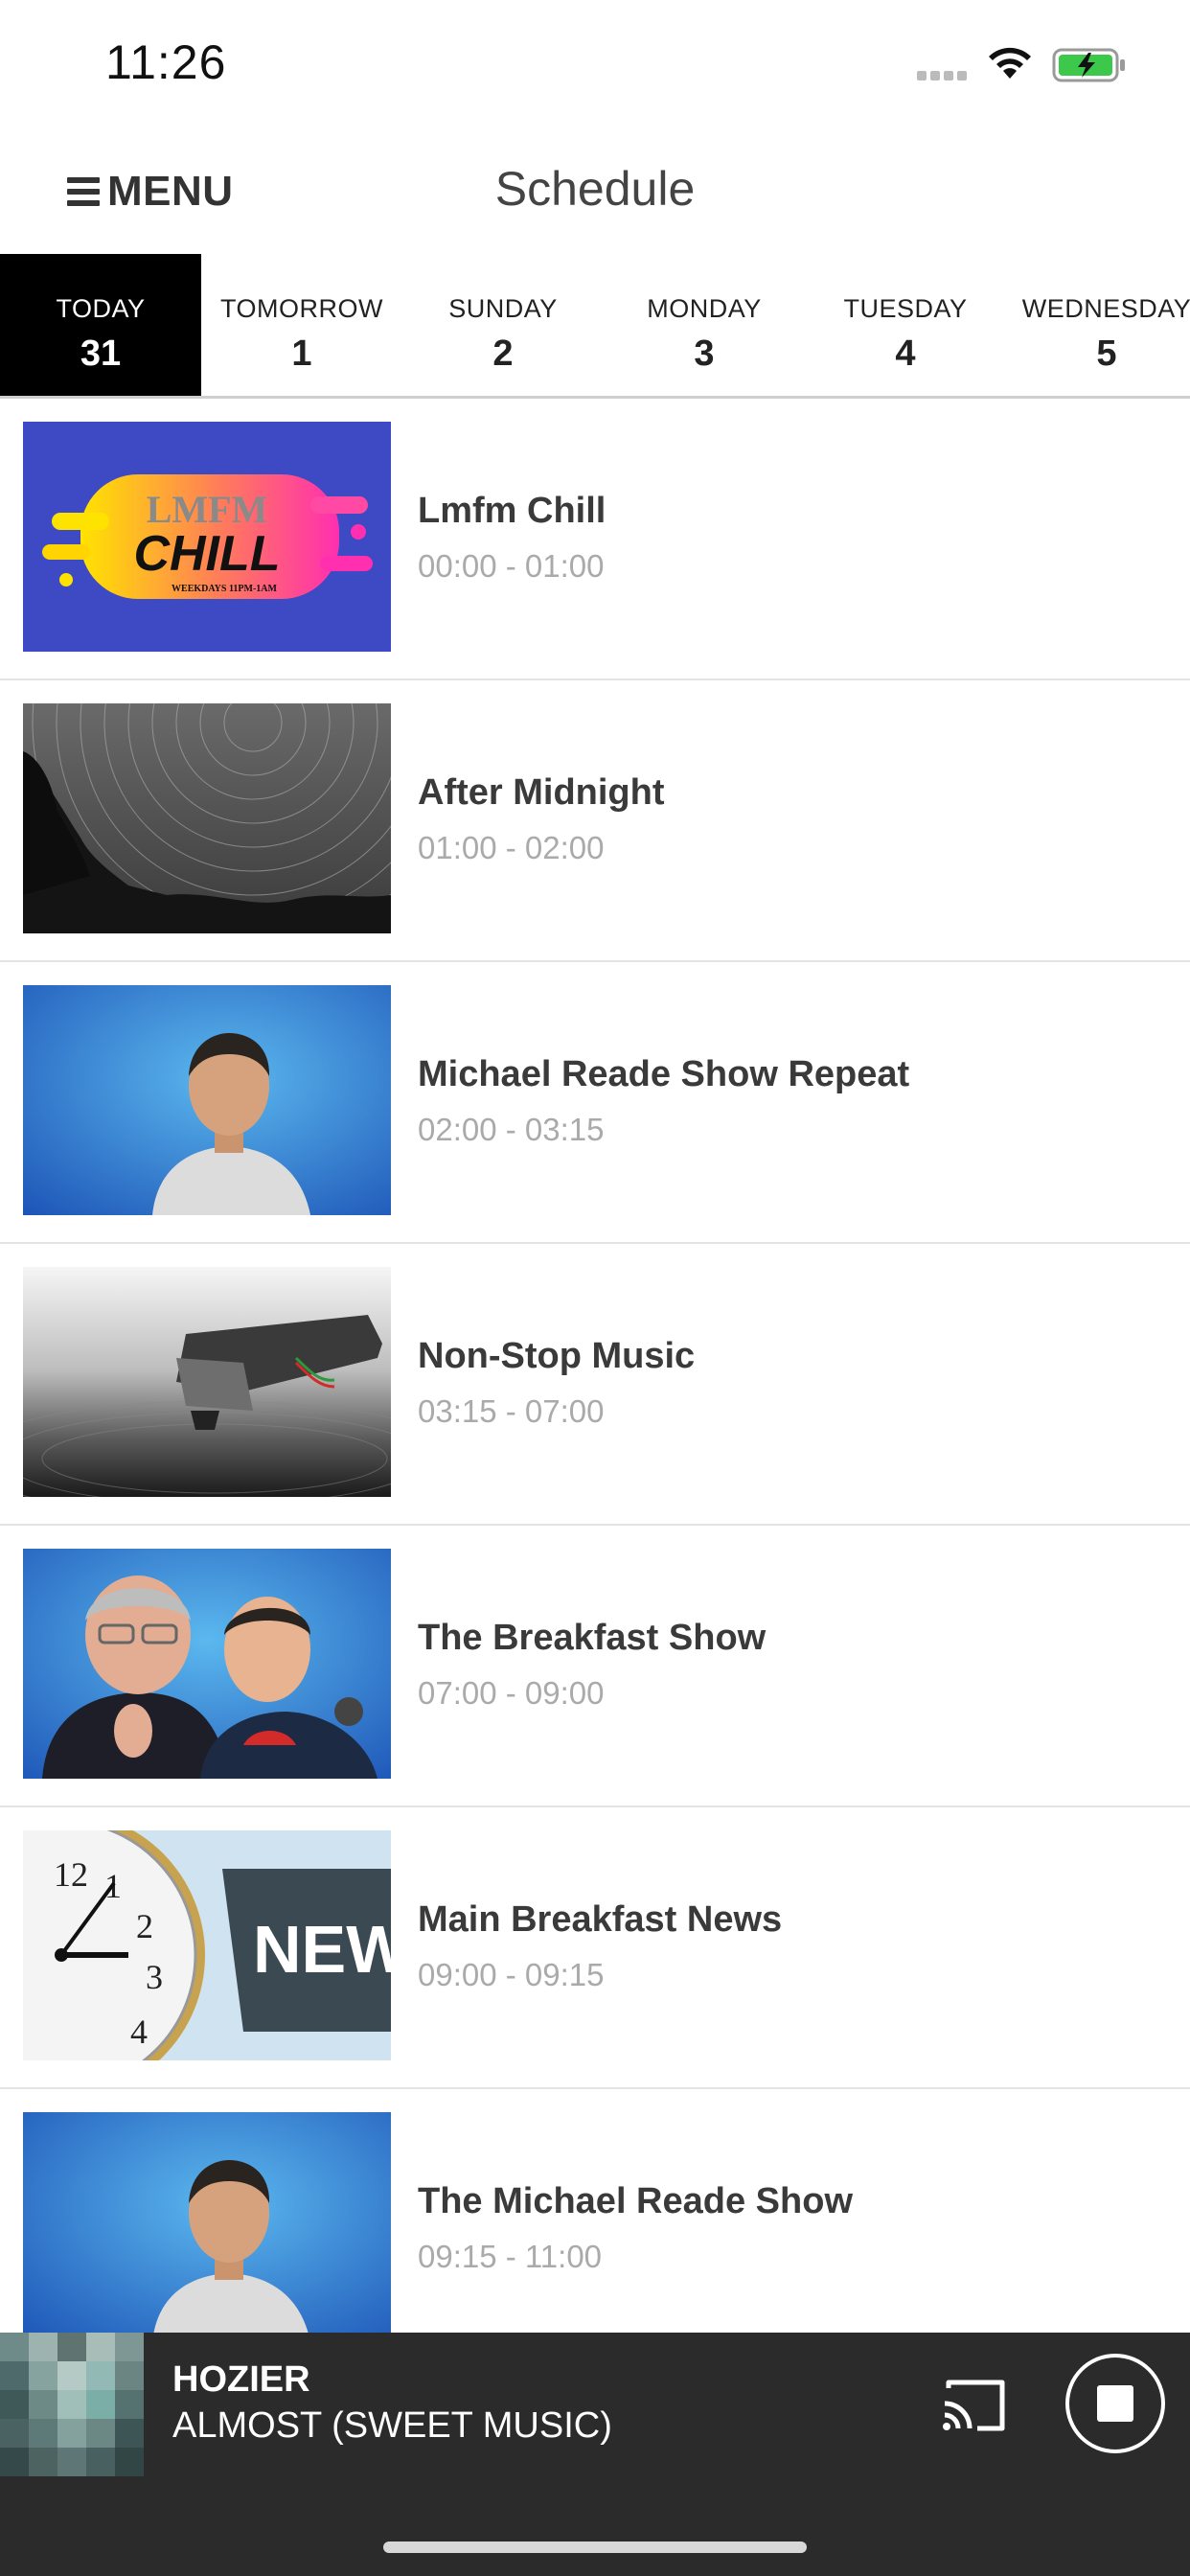  I want to click on schedule-item-michael-reade-show-repeat: Michael Reade Show Repeat 02:00 - 03:15, so click(595, 1103).